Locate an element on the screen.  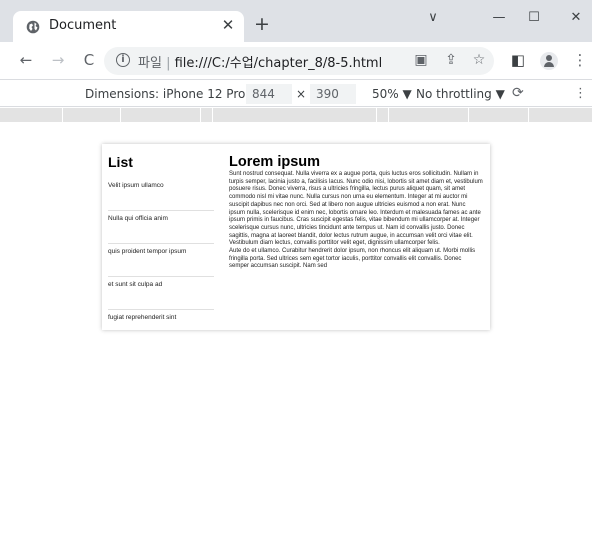
kebab-menu-icon: ⋮ is located at coordinates (580, 60).